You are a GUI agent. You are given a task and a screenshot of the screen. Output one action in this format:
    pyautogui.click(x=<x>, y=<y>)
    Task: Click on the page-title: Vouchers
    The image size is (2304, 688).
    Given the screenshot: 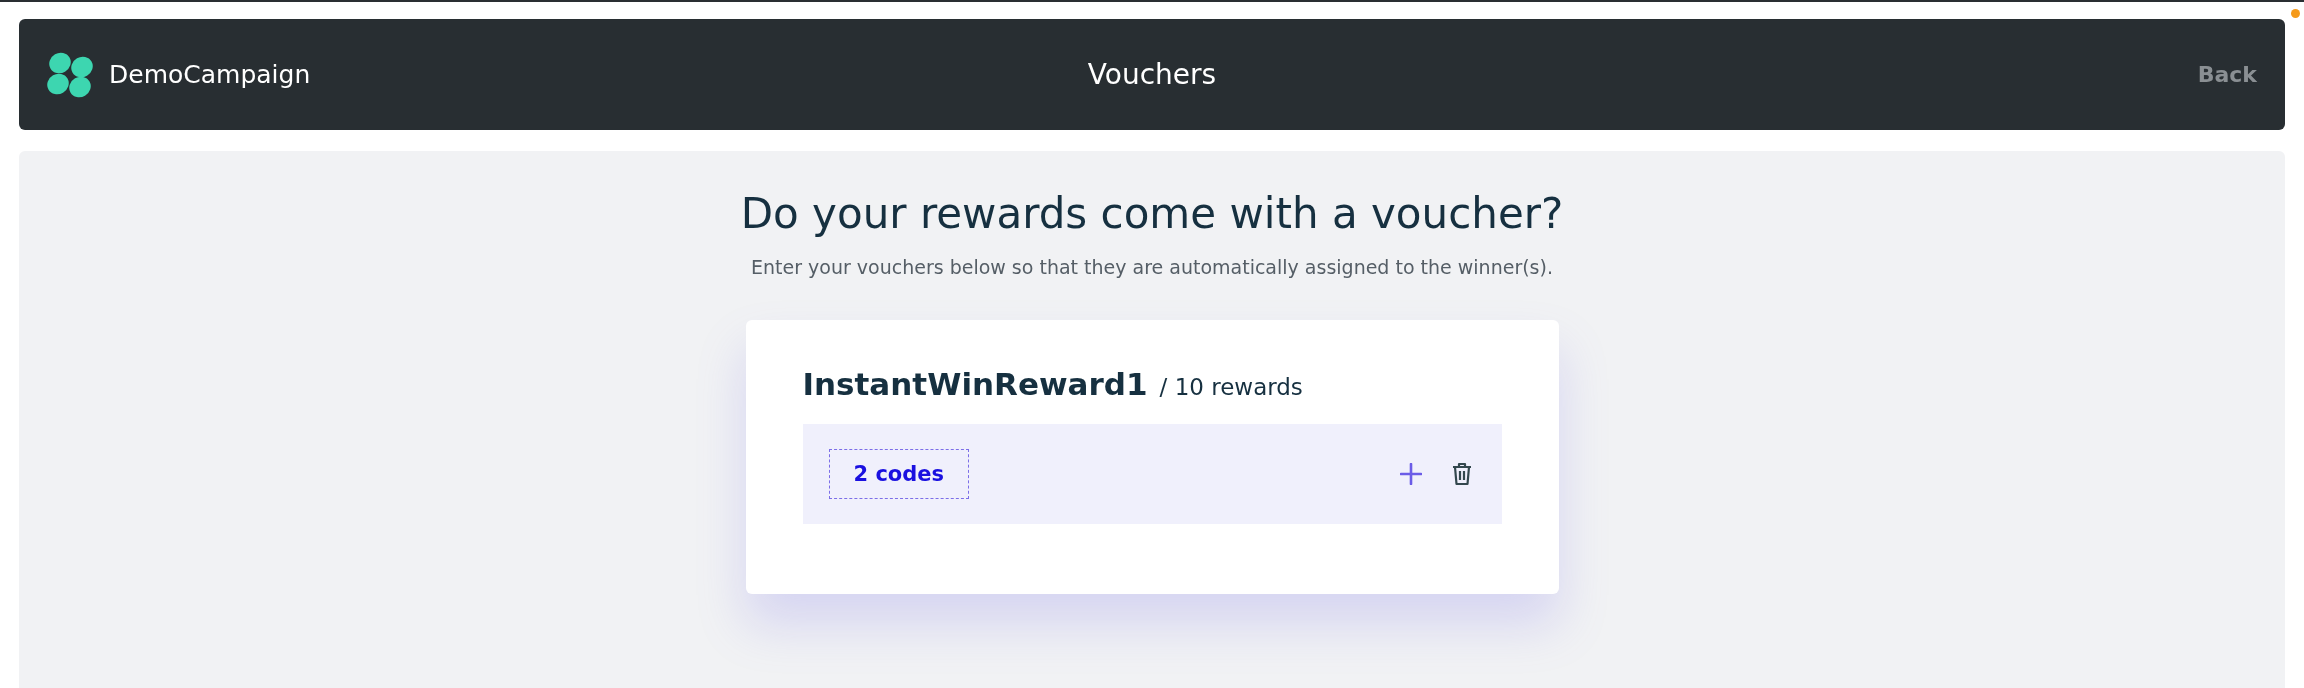 What is the action you would take?
    pyautogui.click(x=1152, y=74)
    